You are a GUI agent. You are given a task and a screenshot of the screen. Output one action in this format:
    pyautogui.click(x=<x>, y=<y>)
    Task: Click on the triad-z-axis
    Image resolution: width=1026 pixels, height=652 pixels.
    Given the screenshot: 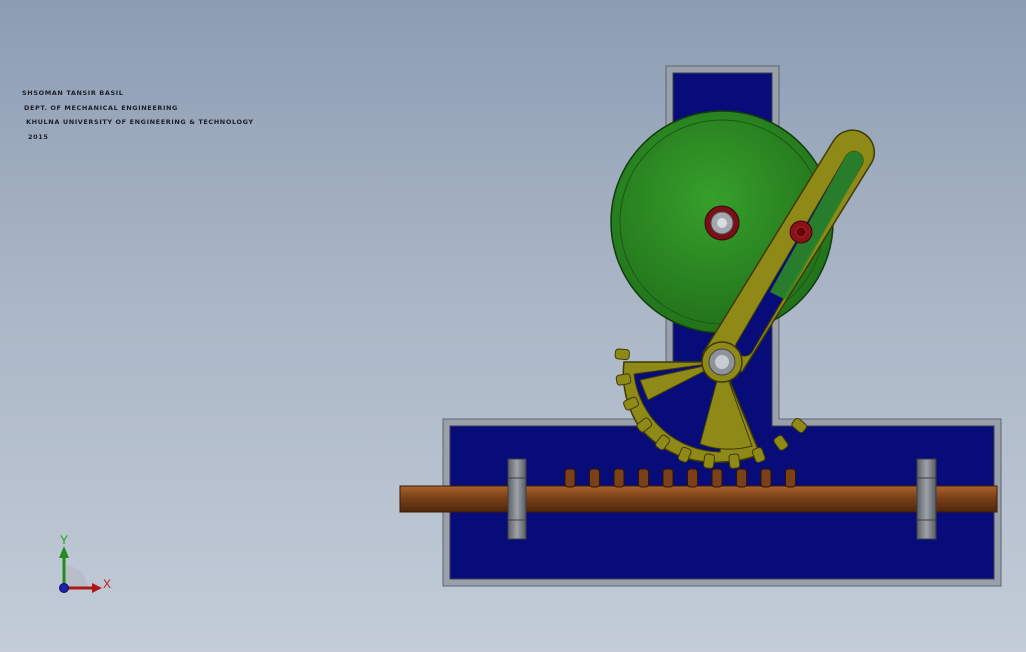 What is the action you would take?
    pyautogui.click(x=64, y=588)
    